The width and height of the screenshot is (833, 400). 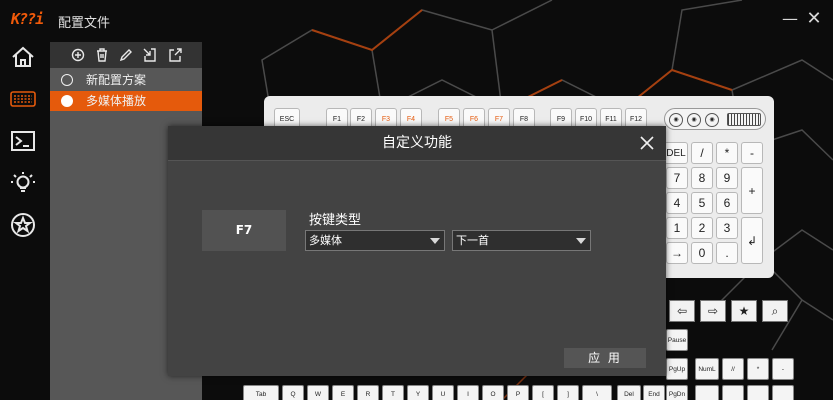 I want to click on lock-icon: ◉, so click(x=712, y=120).